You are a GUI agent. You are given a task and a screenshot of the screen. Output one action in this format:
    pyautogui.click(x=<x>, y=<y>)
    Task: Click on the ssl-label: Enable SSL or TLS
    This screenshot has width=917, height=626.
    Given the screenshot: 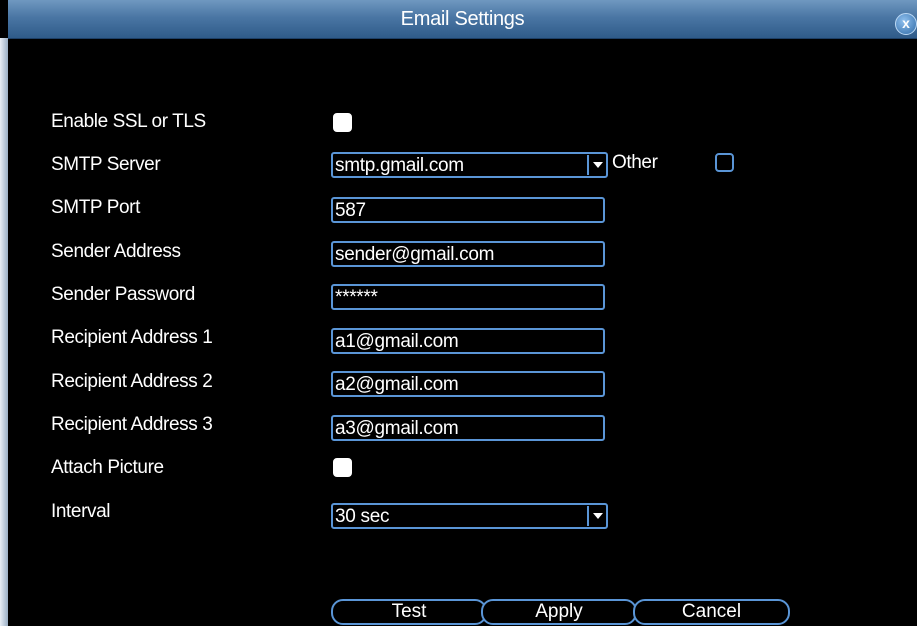 What is the action you would take?
    pyautogui.click(x=128, y=121)
    